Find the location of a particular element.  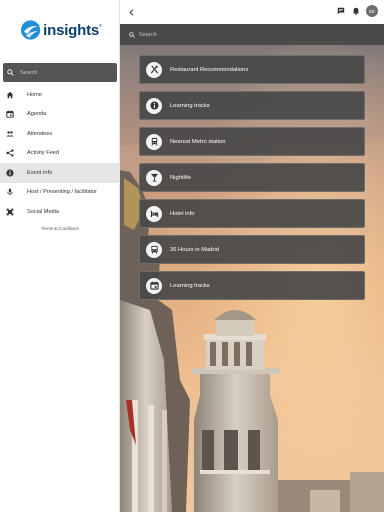

tile-learning-tracks-2: Learning tracks is located at coordinates (252, 285).